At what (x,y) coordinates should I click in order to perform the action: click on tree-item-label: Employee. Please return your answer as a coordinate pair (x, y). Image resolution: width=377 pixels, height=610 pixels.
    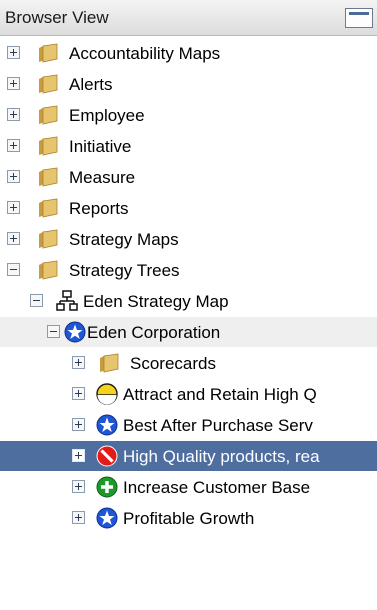
    Looking at the image, I should click on (107, 115).